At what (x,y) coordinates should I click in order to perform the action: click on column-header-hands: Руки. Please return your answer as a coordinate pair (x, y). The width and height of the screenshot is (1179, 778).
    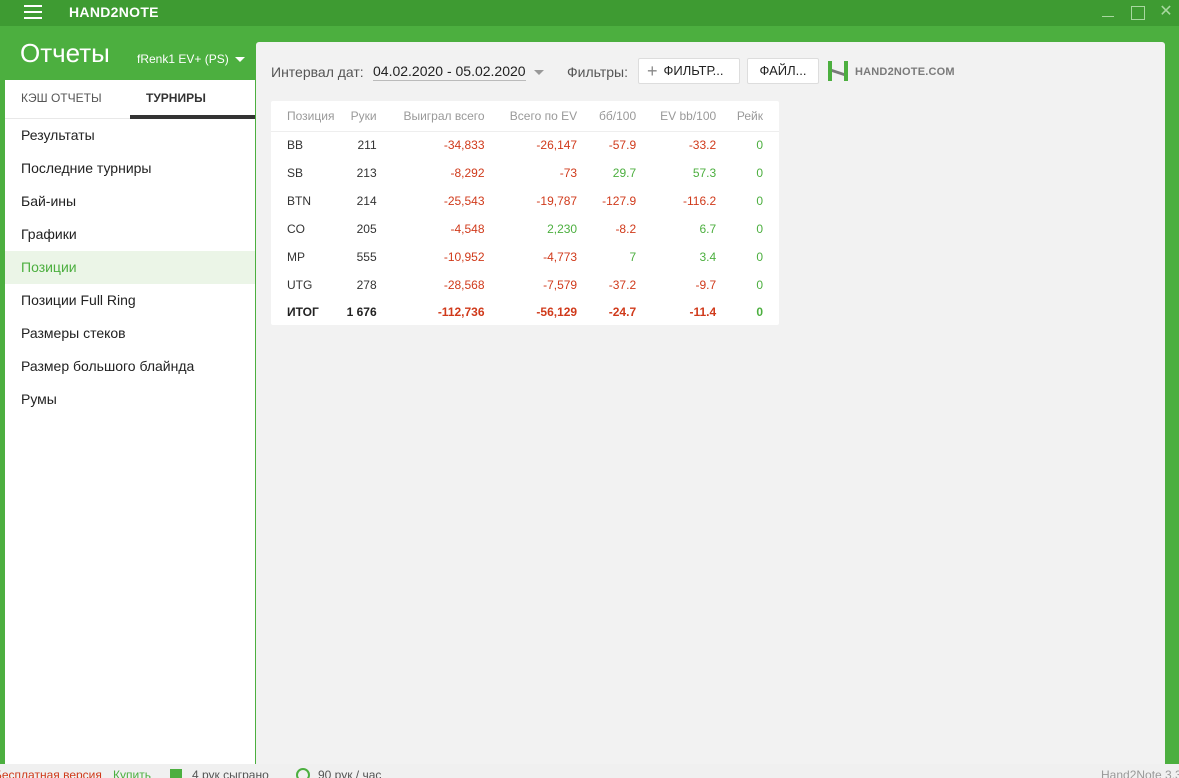
    Looking at the image, I should click on (367, 116).